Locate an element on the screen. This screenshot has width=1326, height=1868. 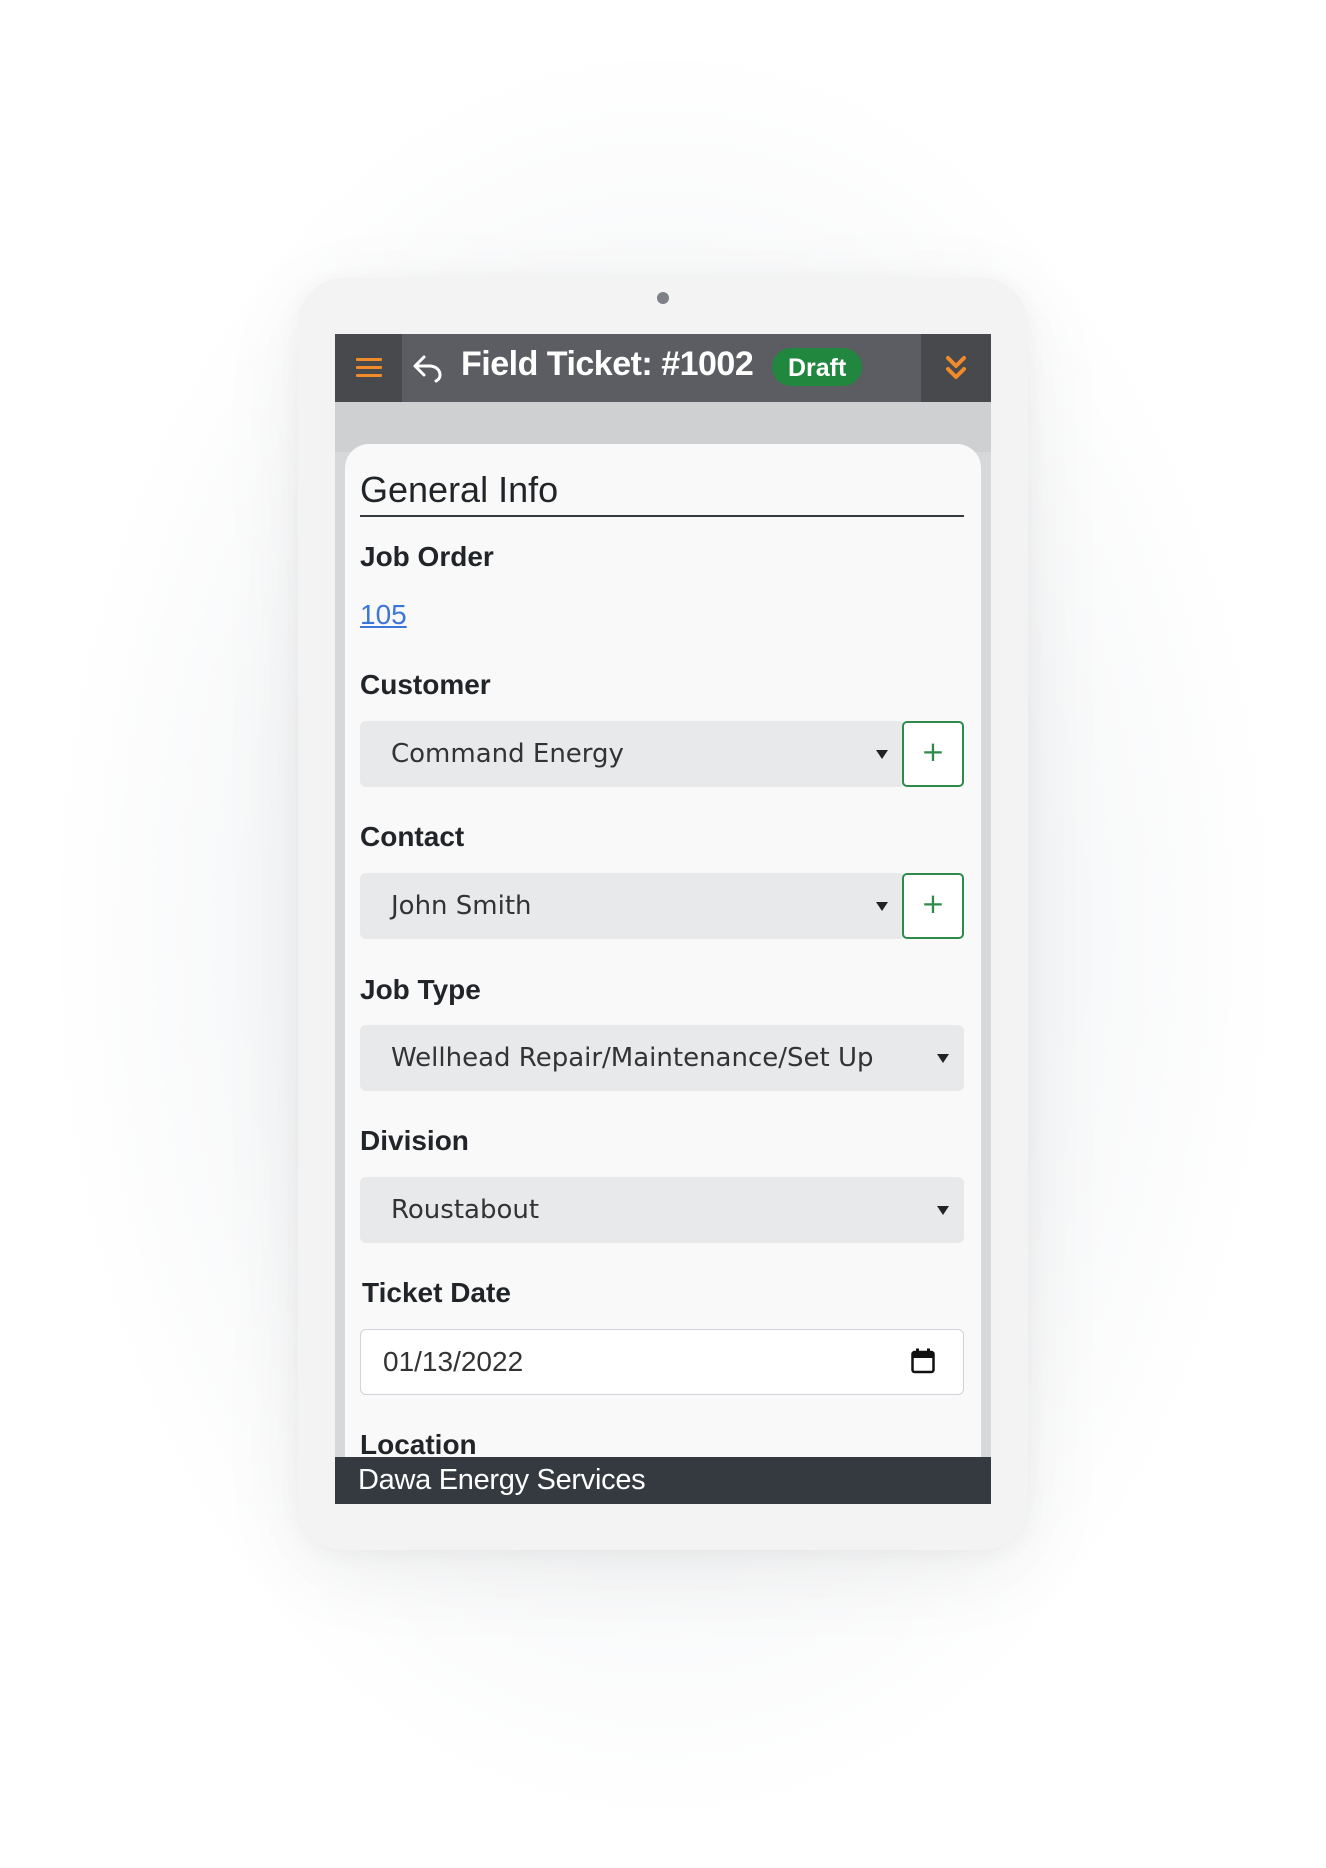
hamburger-icon is located at coordinates (368, 368).